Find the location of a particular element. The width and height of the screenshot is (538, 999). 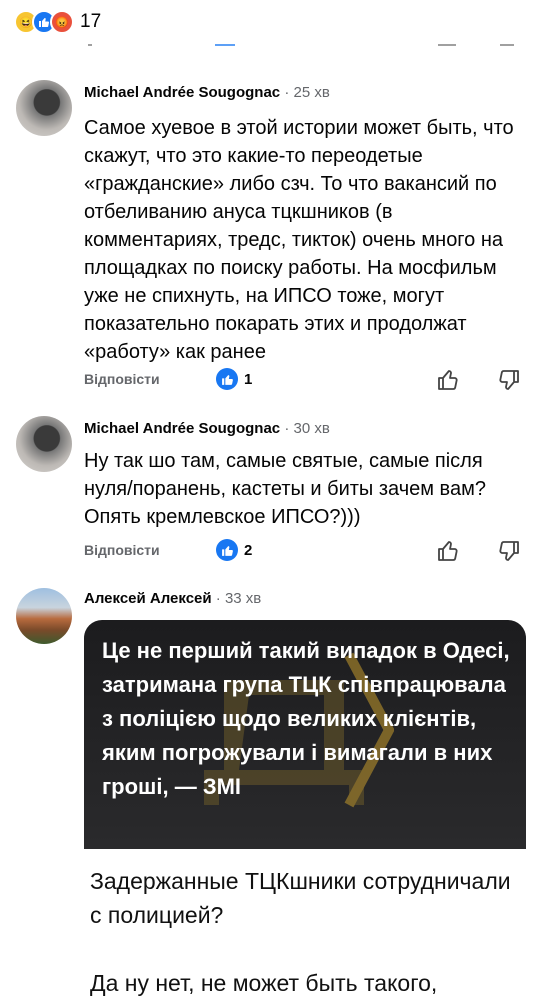

comment-actions: Відповісти 2 is located at coordinates (304, 552).